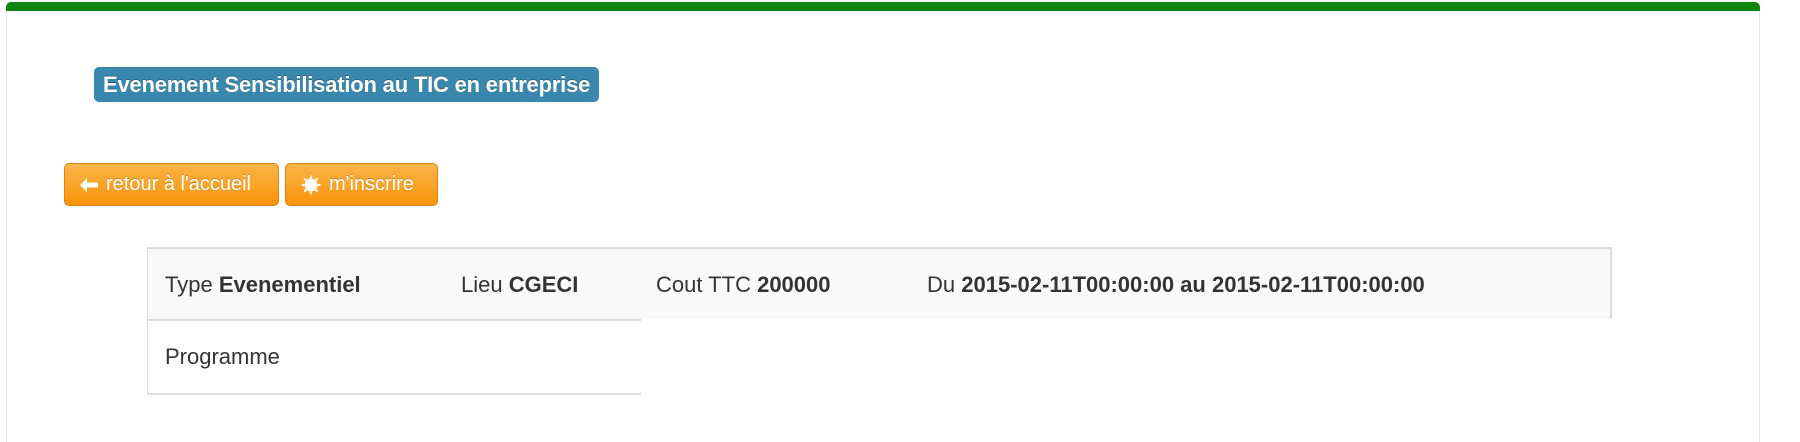 The image size is (1800, 442). Describe the element at coordinates (1126, 321) in the screenshot. I see `row-divider-cover` at that location.